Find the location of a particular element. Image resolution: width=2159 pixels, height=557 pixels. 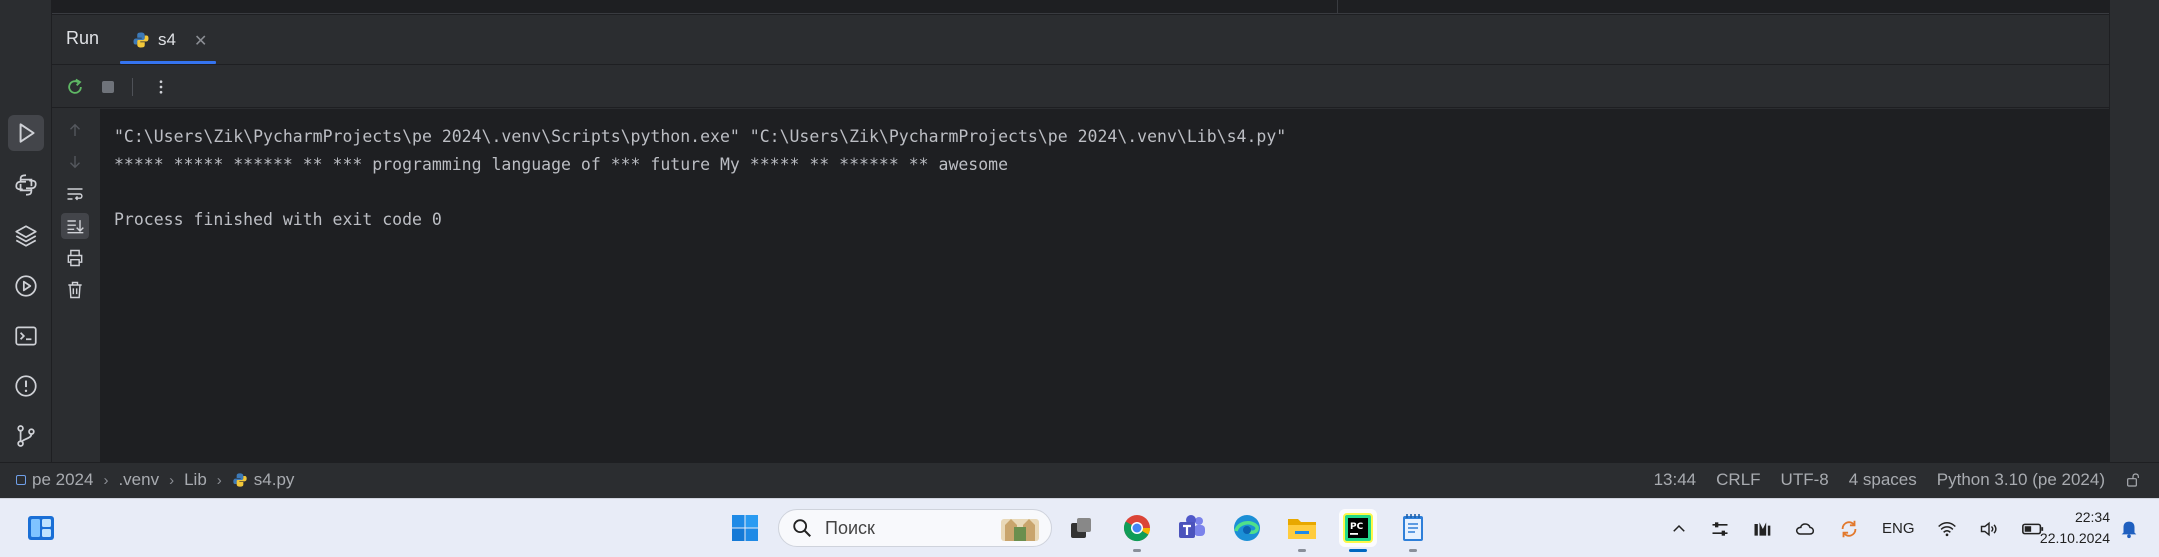

console-side-toolbar is located at coordinates (76, 285).